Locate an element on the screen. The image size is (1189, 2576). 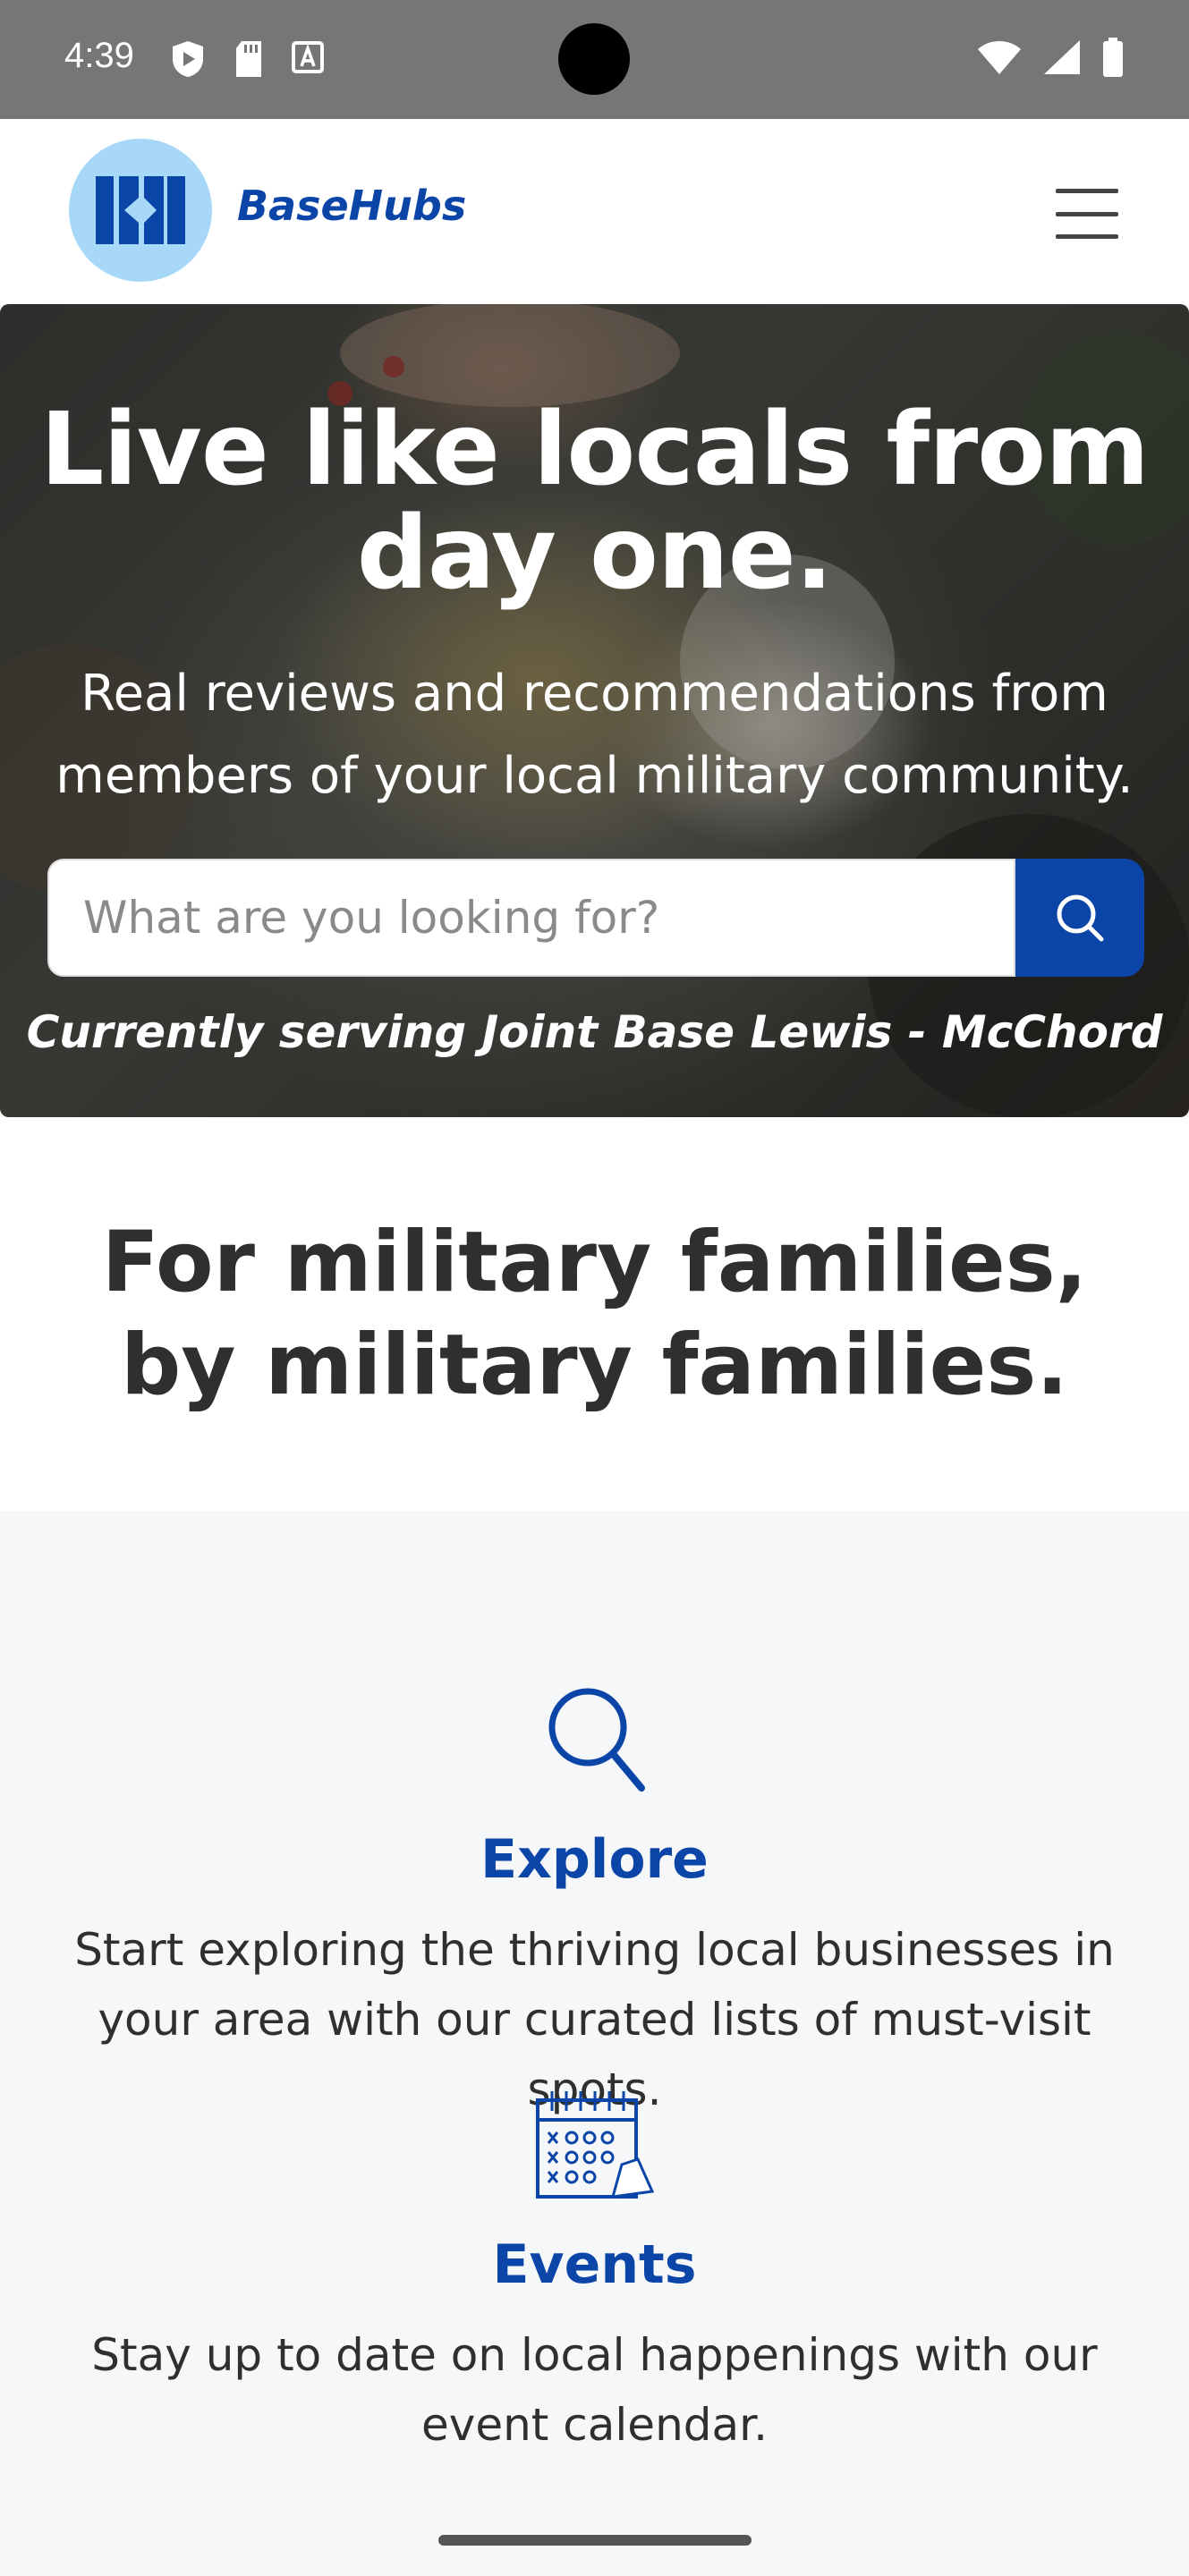
calendar-icon is located at coordinates (594, 2145).